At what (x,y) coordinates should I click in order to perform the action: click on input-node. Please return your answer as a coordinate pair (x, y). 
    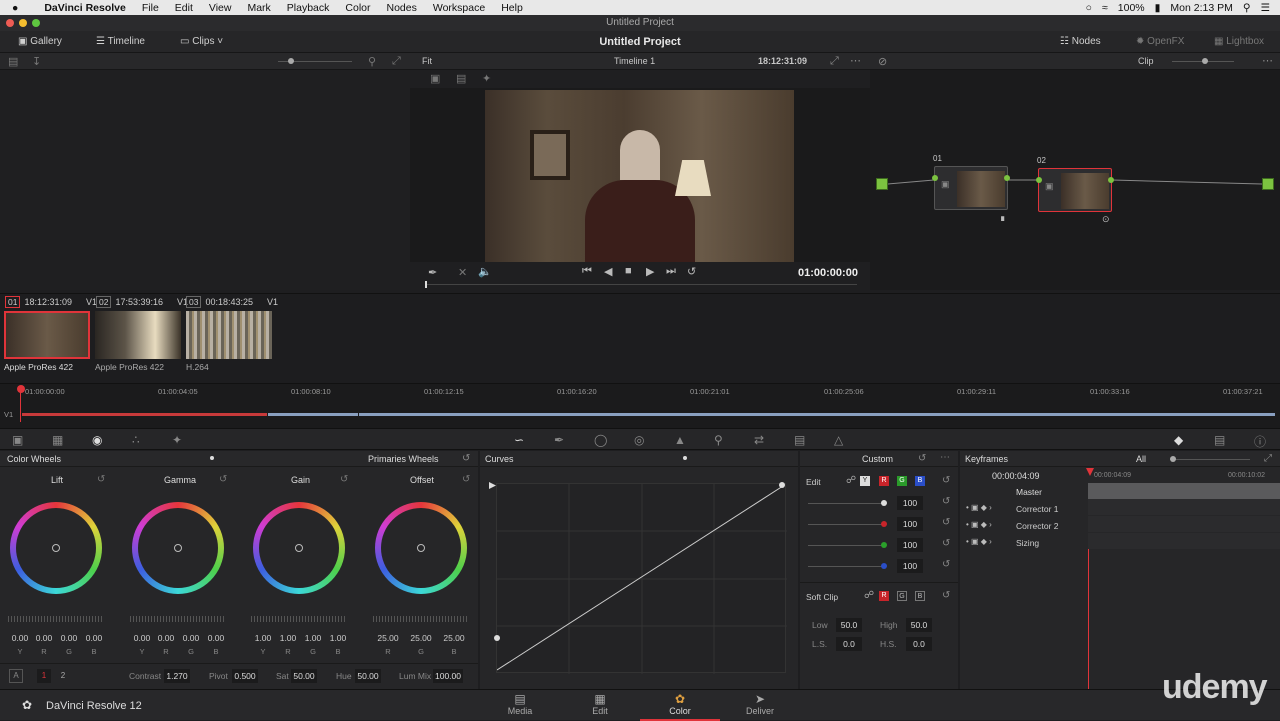
    Looking at the image, I should click on (882, 184).